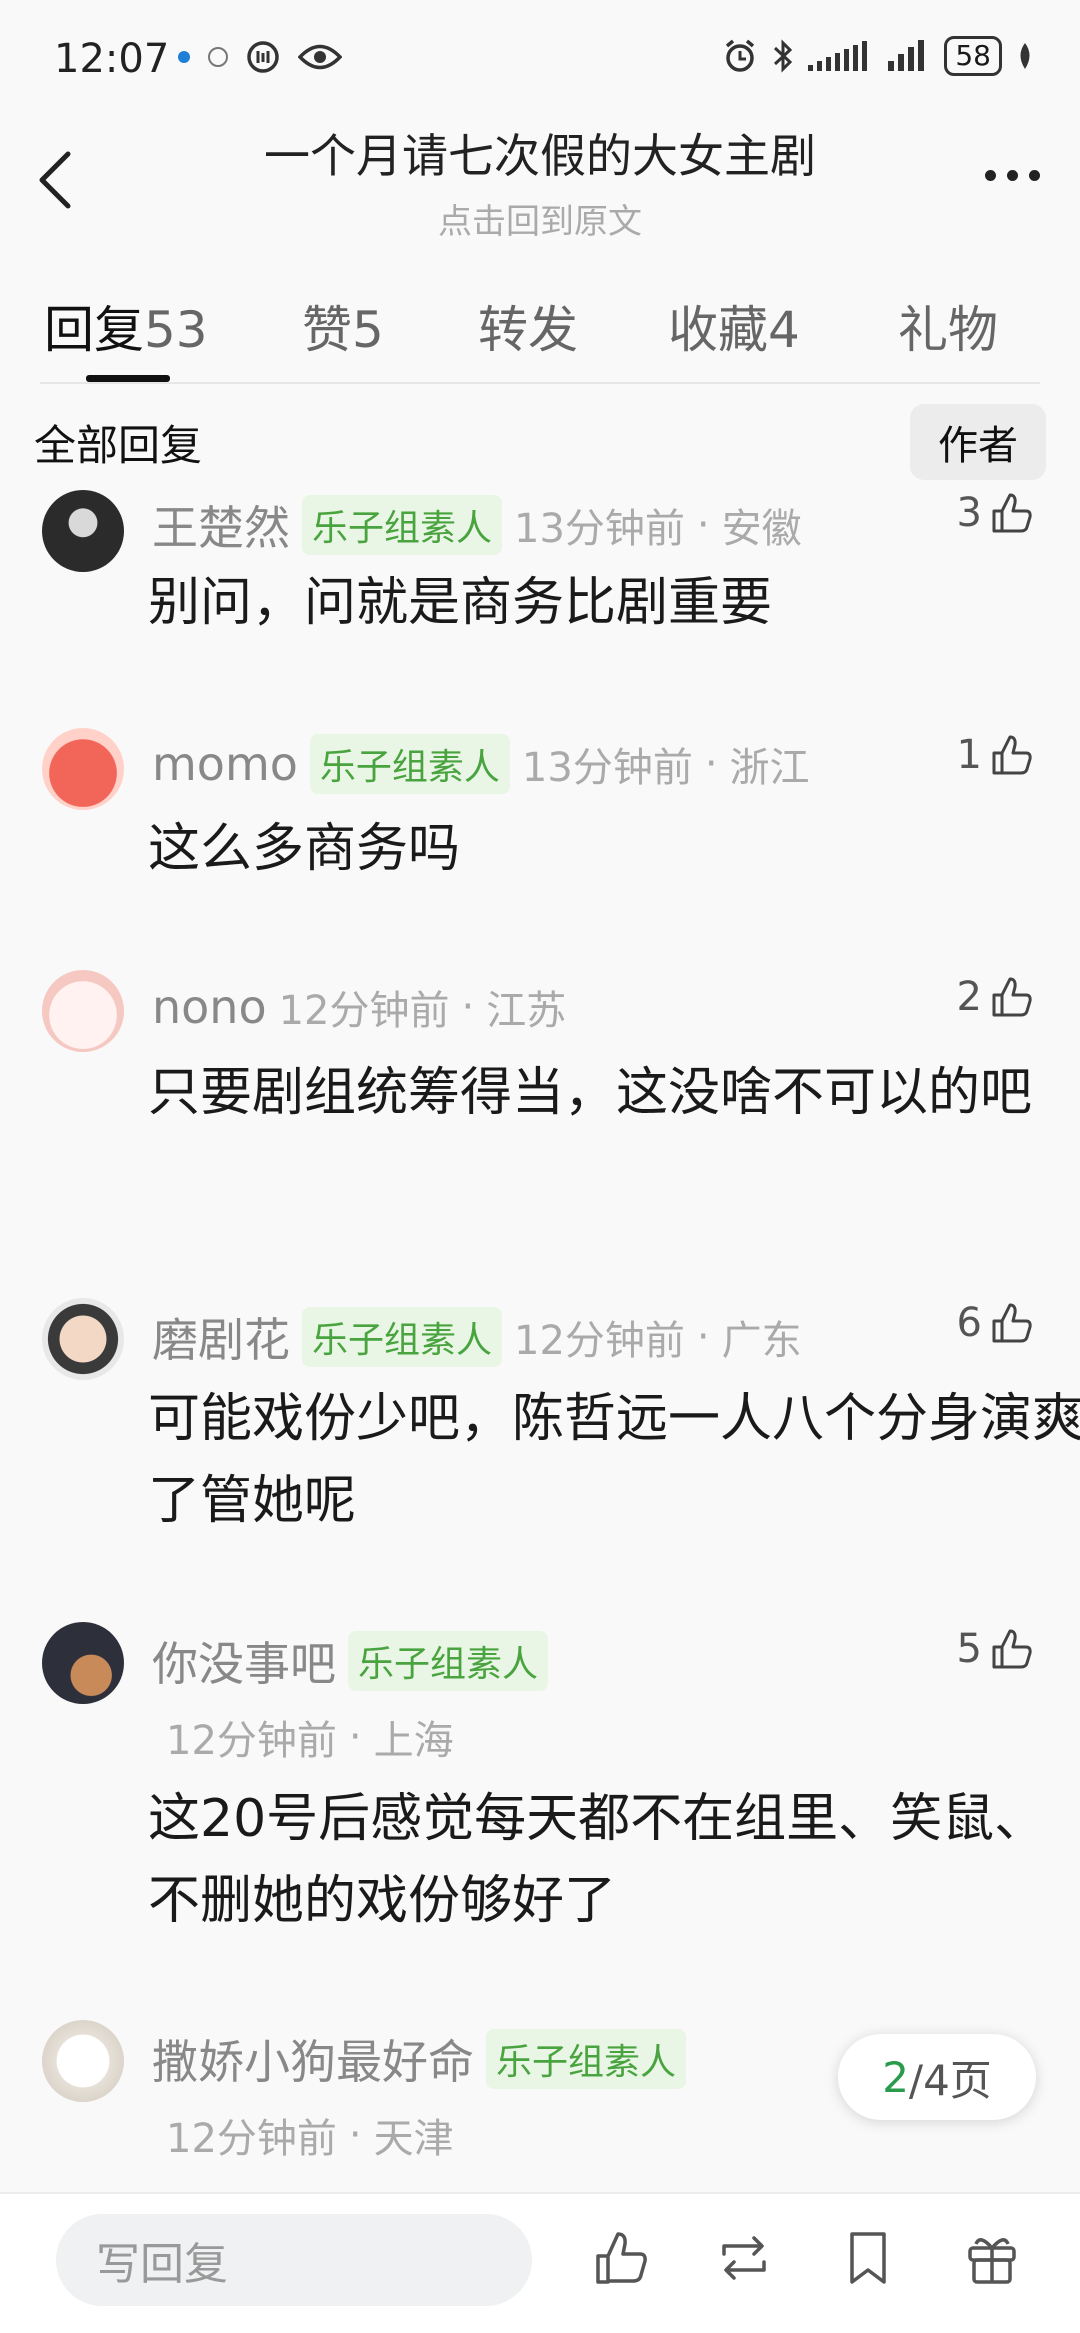 The width and height of the screenshot is (1080, 2333). Describe the element at coordinates (992, 2258) in the screenshot. I see `gift-icon` at that location.